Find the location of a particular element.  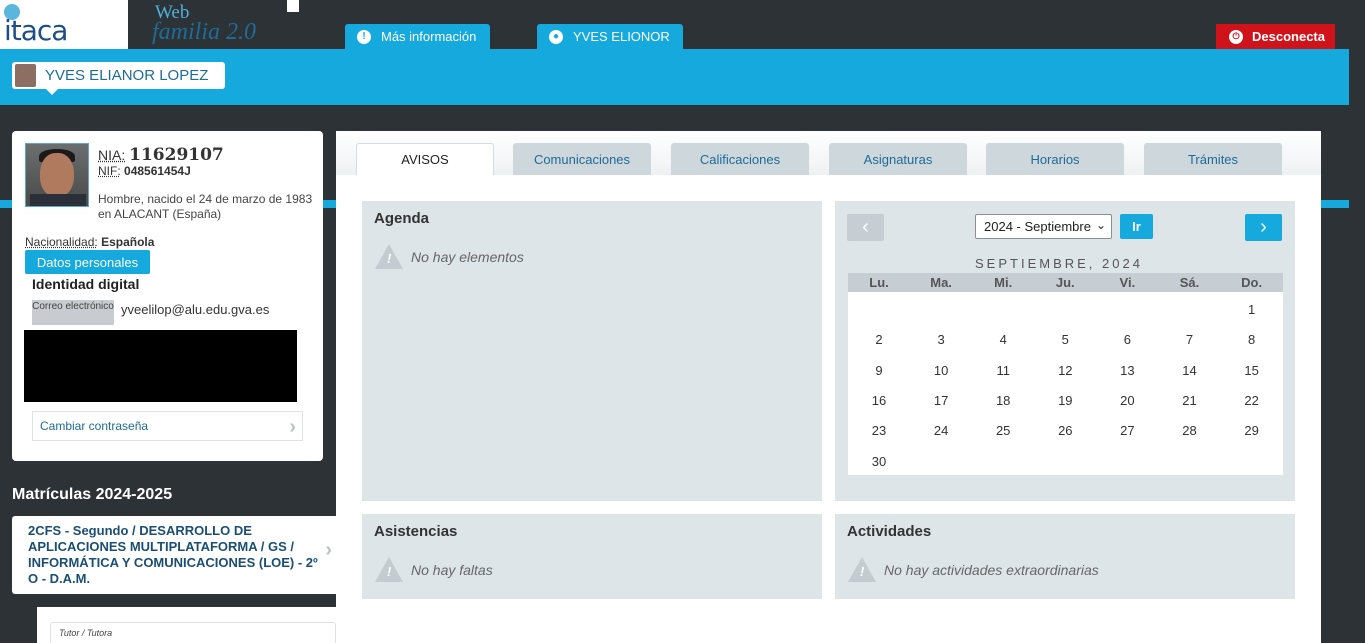

calendar-day: 18 is located at coordinates (1003, 400).